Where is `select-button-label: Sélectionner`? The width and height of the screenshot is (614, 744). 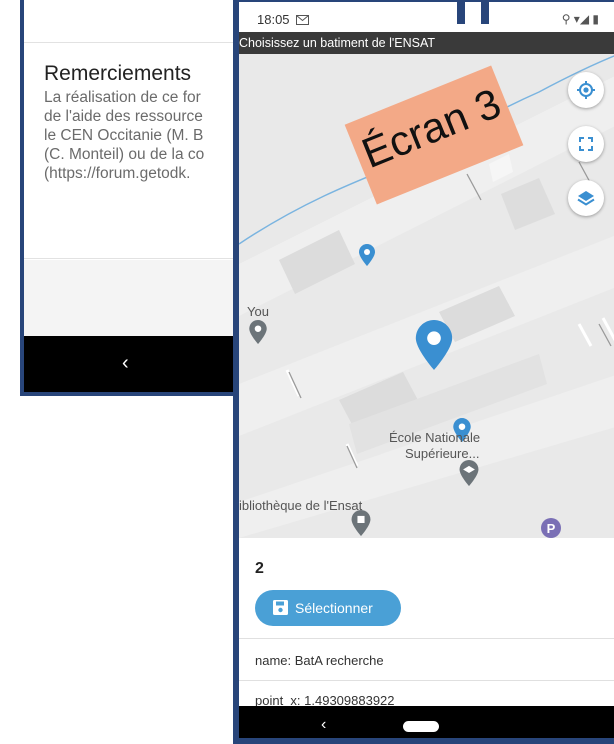
select-button-label: Sélectionner is located at coordinates (334, 608).